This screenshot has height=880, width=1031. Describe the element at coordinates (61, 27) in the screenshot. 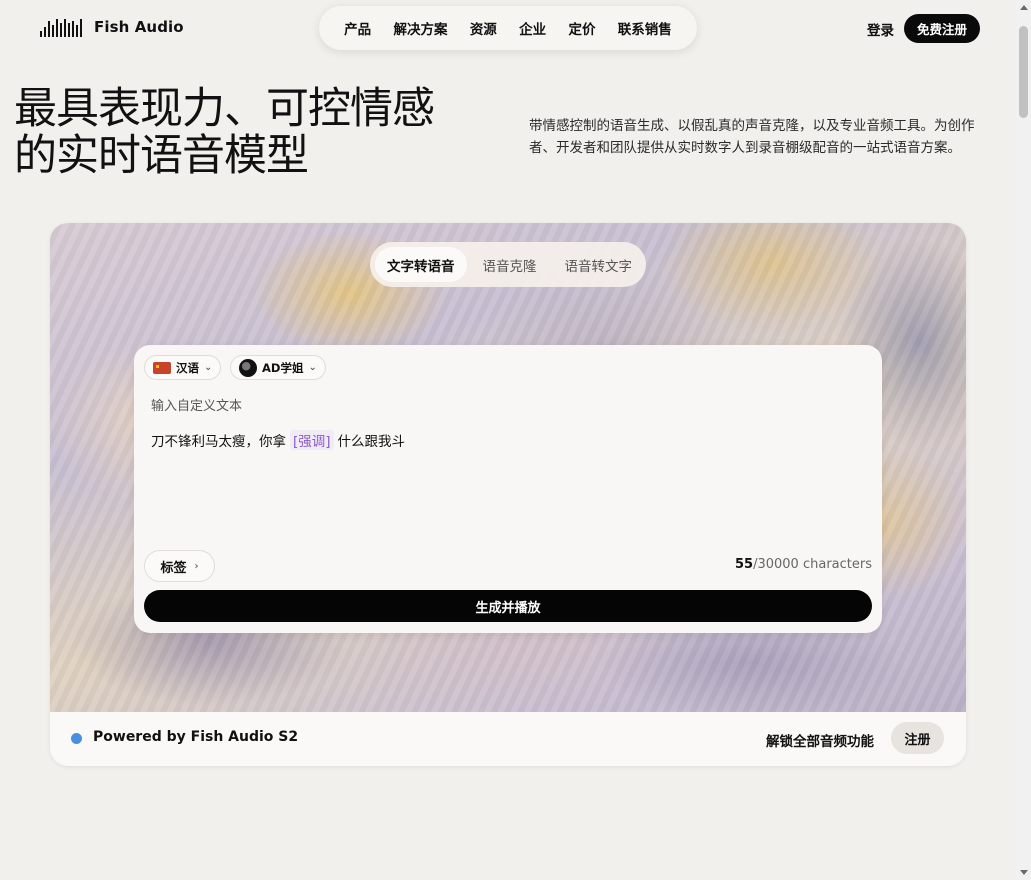

I see `waveform-logo-icon` at that location.